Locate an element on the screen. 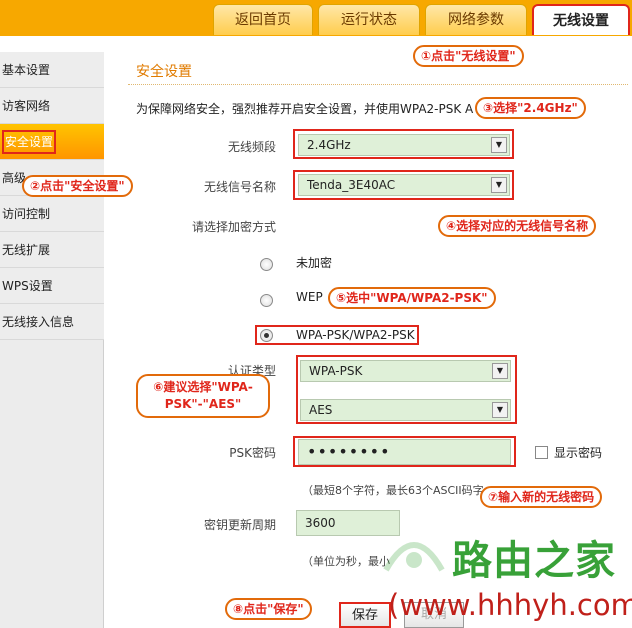 This screenshot has width=632, height=628. radio-wpa is located at coordinates (266, 335).